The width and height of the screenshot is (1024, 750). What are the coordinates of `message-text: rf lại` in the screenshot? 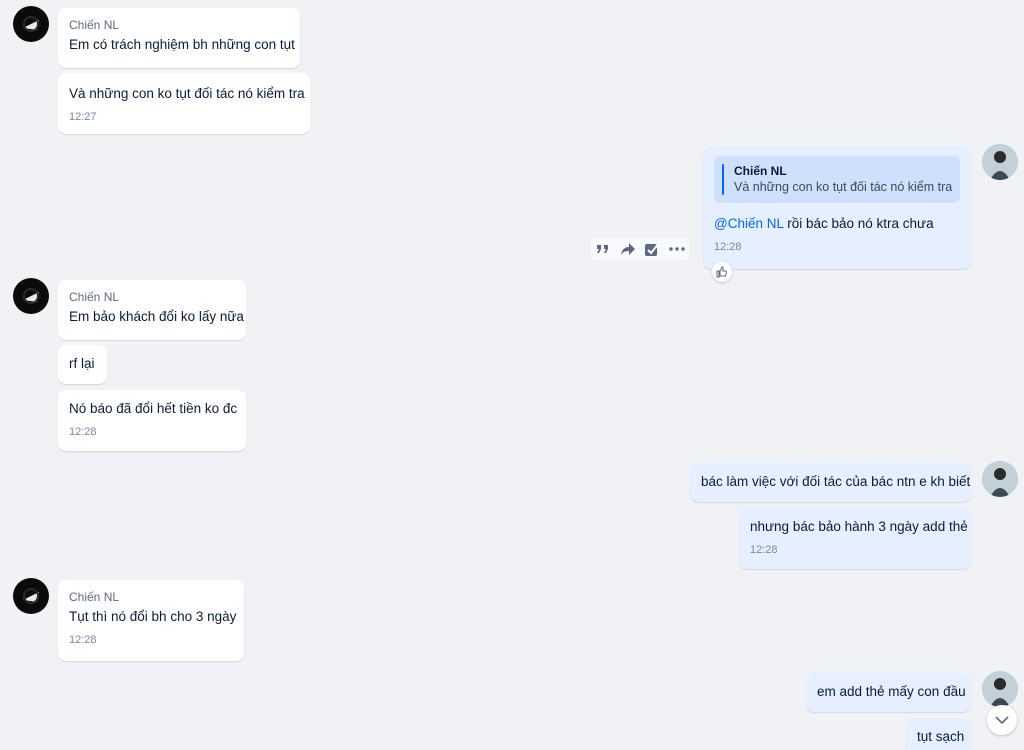 It's located at (82, 363).